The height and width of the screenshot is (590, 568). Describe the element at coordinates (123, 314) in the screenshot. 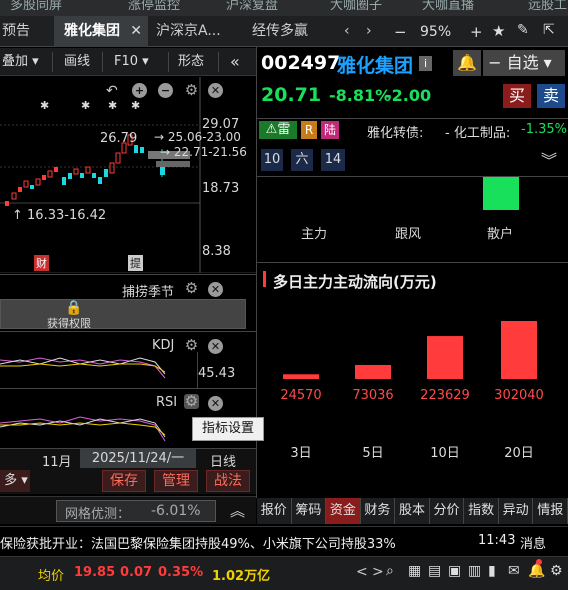

I see `unlock-button: 🔒 获得权限` at that location.